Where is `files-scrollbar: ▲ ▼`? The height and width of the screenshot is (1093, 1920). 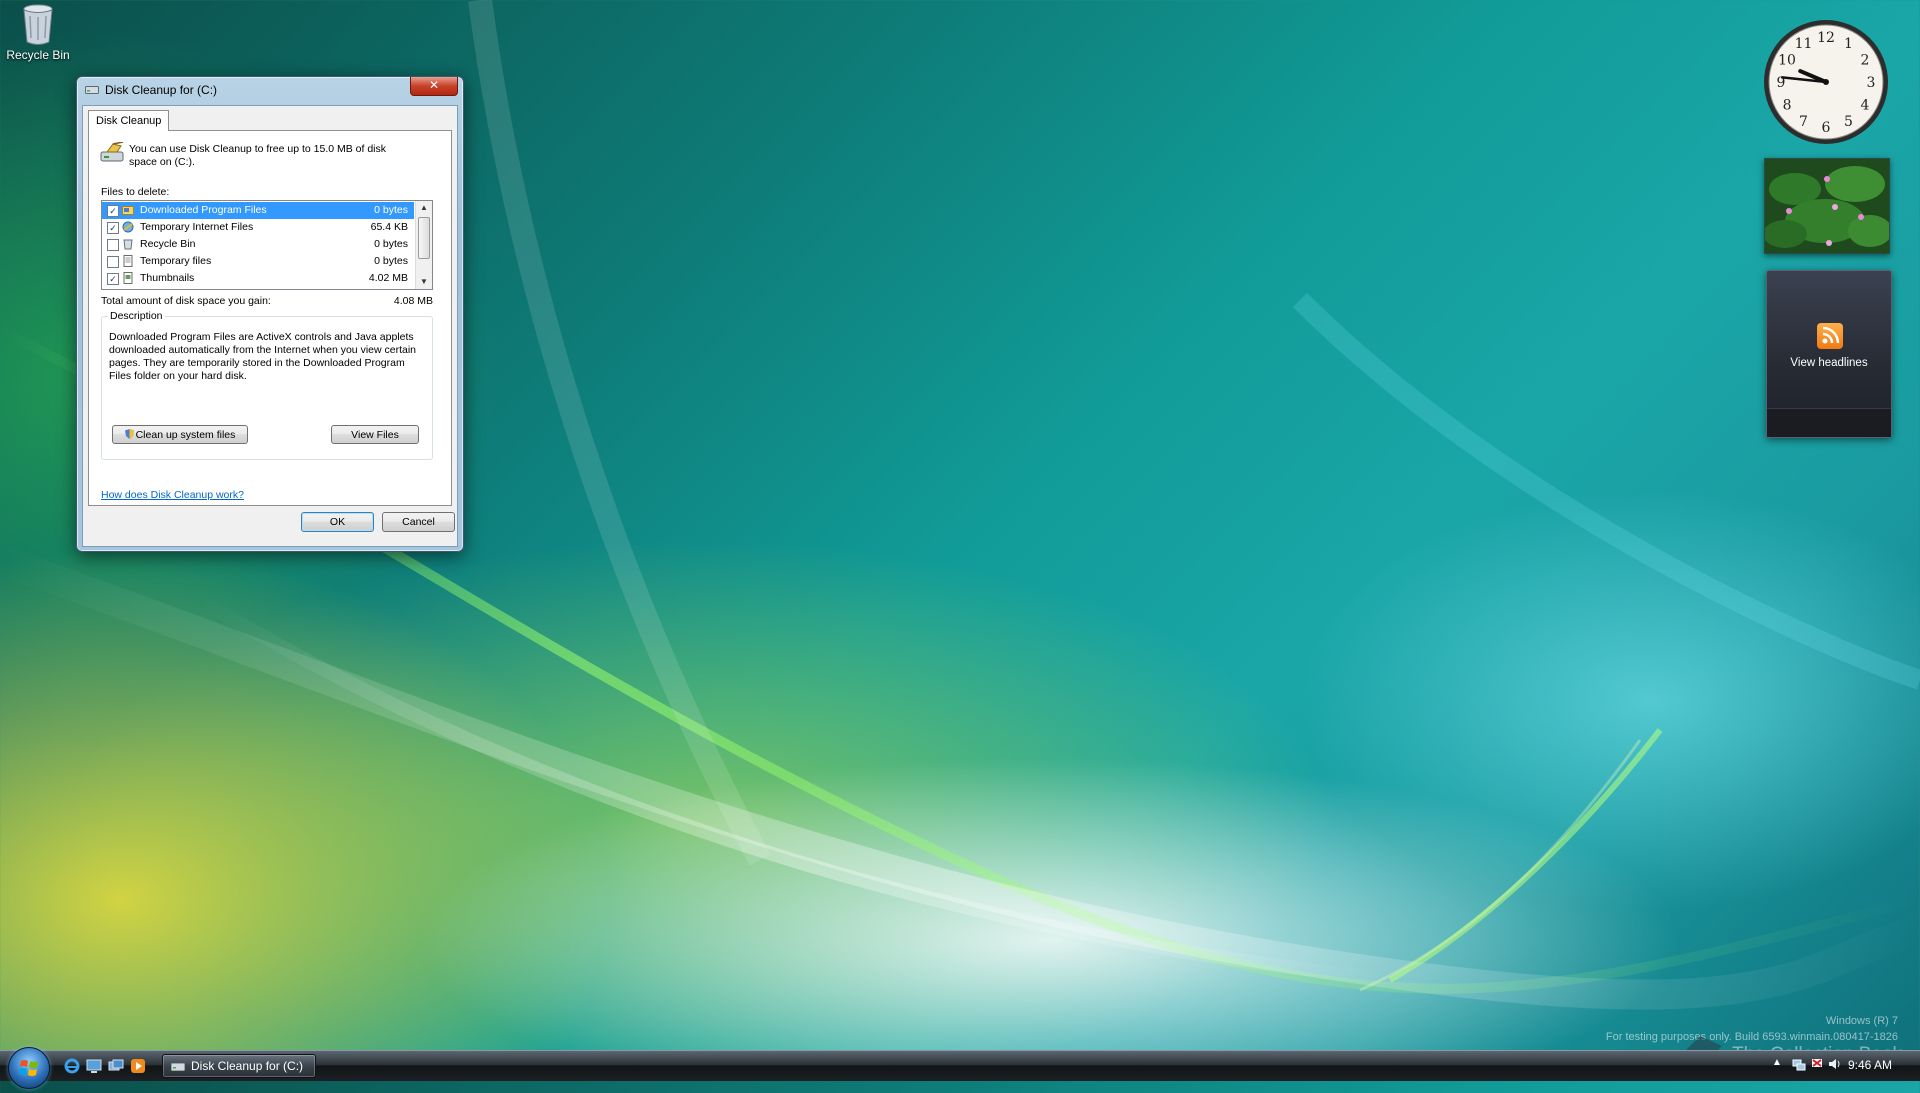
files-scrollbar: ▲ ▼ is located at coordinates (423, 245).